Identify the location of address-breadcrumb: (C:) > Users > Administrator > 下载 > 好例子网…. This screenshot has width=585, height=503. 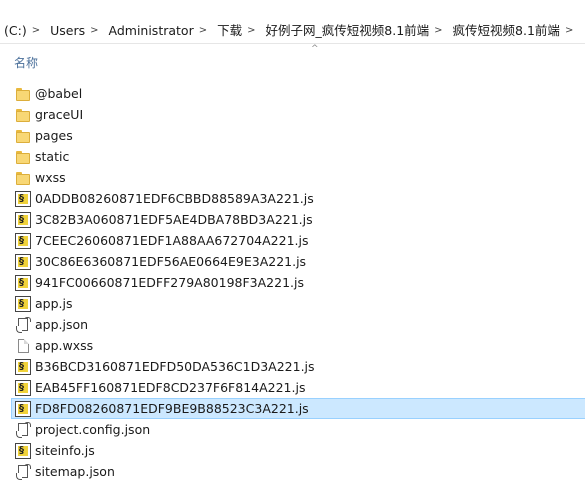
(292, 31).